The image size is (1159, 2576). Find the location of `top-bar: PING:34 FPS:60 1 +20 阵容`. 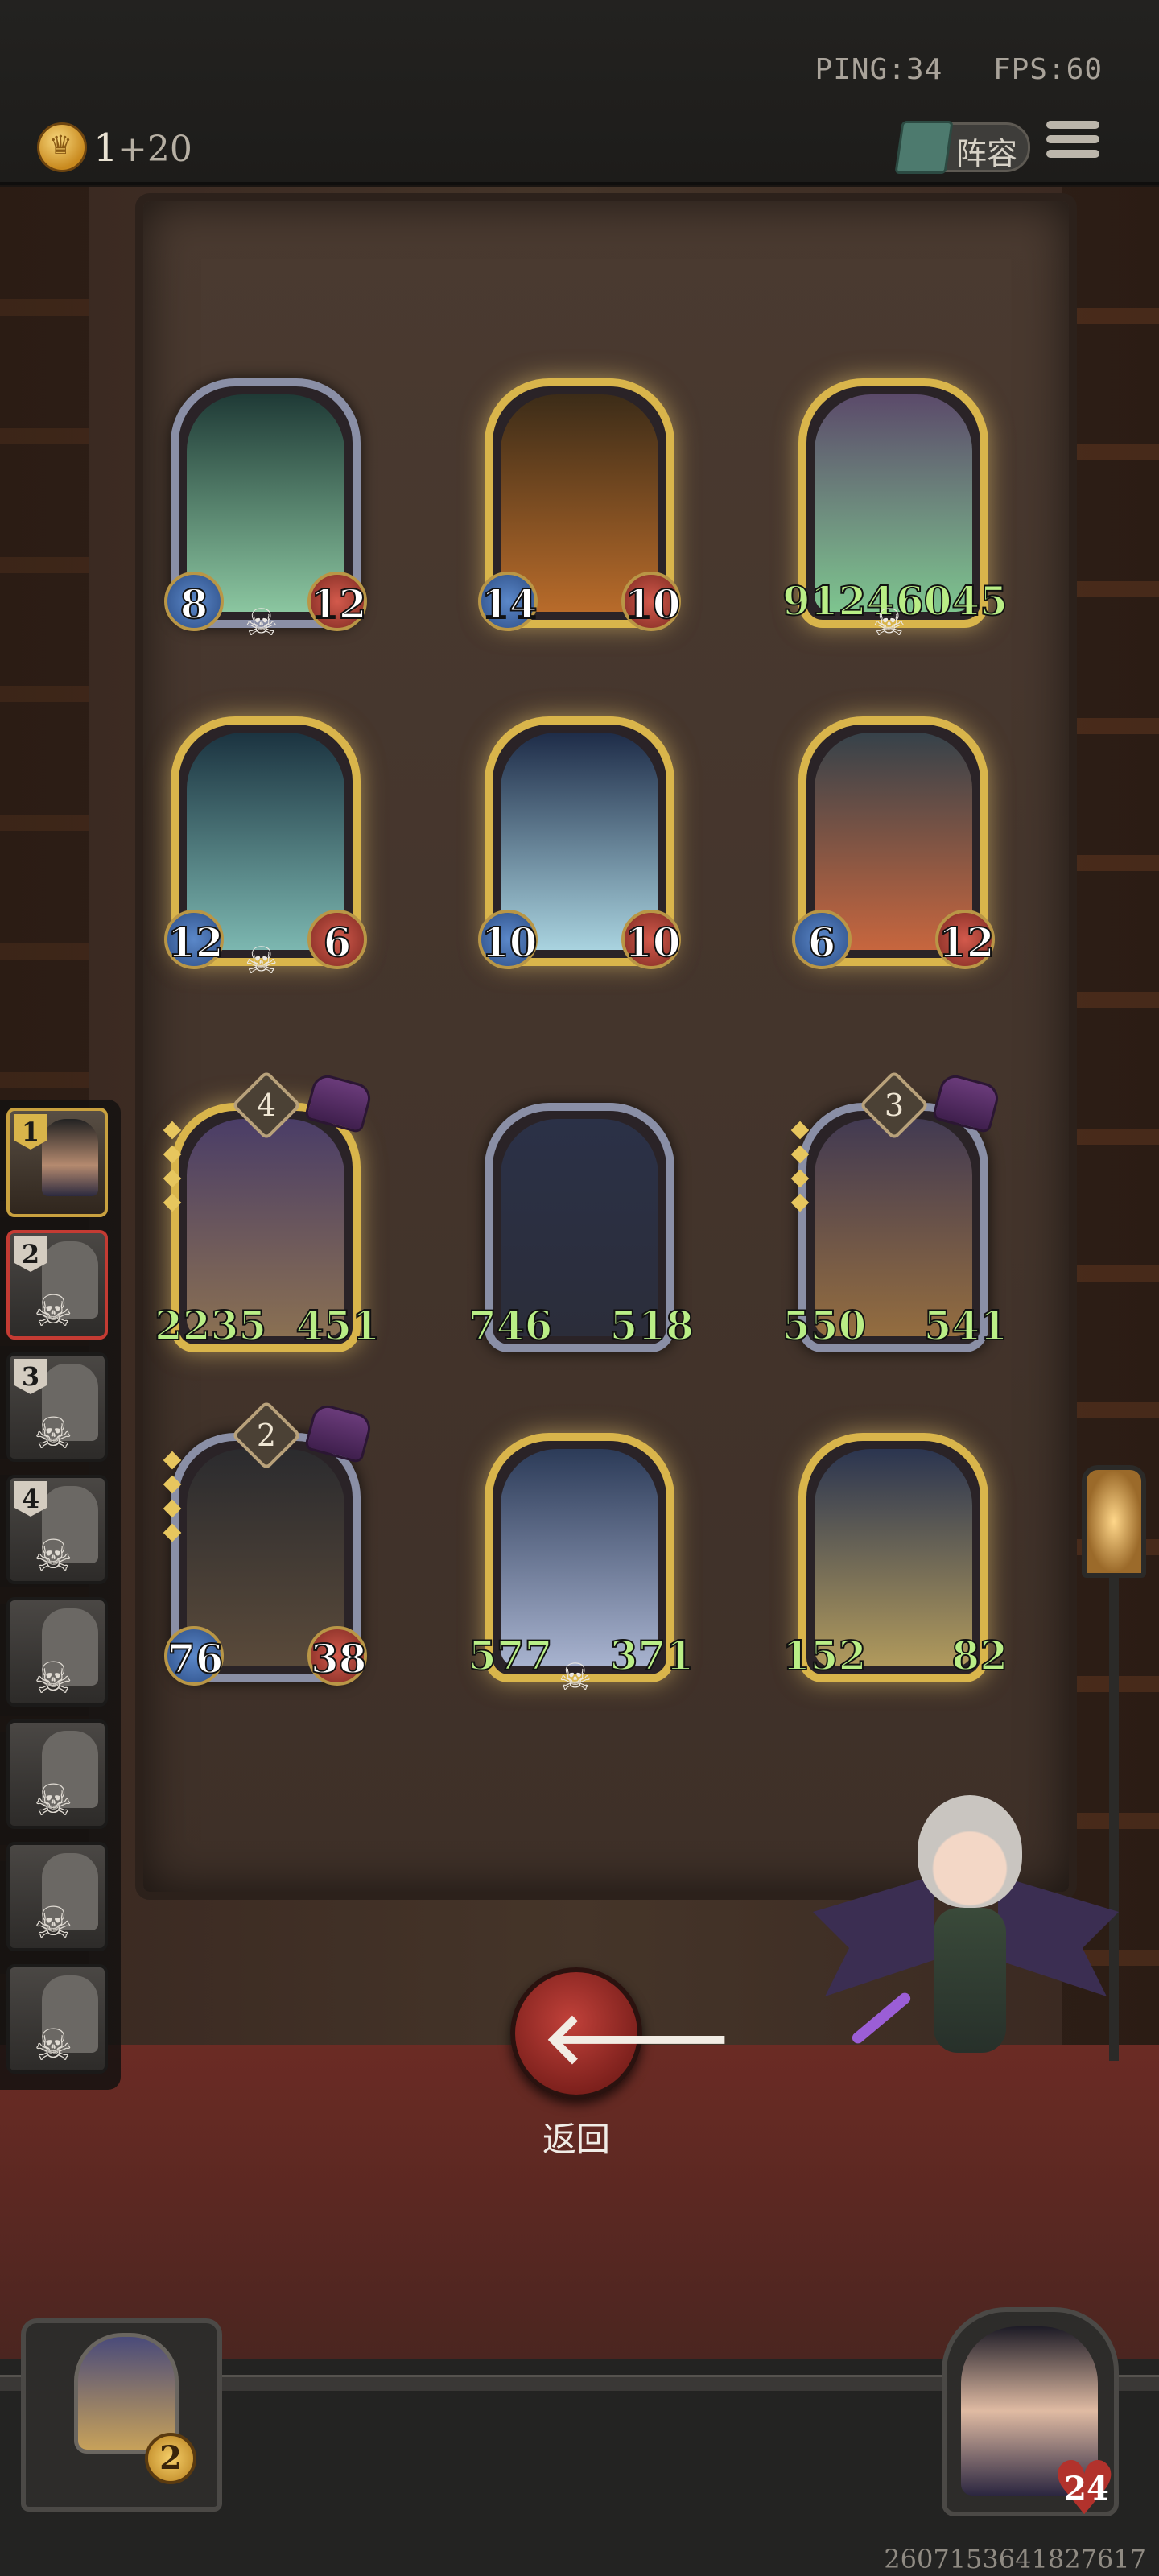

top-bar: PING:34 FPS:60 1 +20 阵容 is located at coordinates (579, 92).